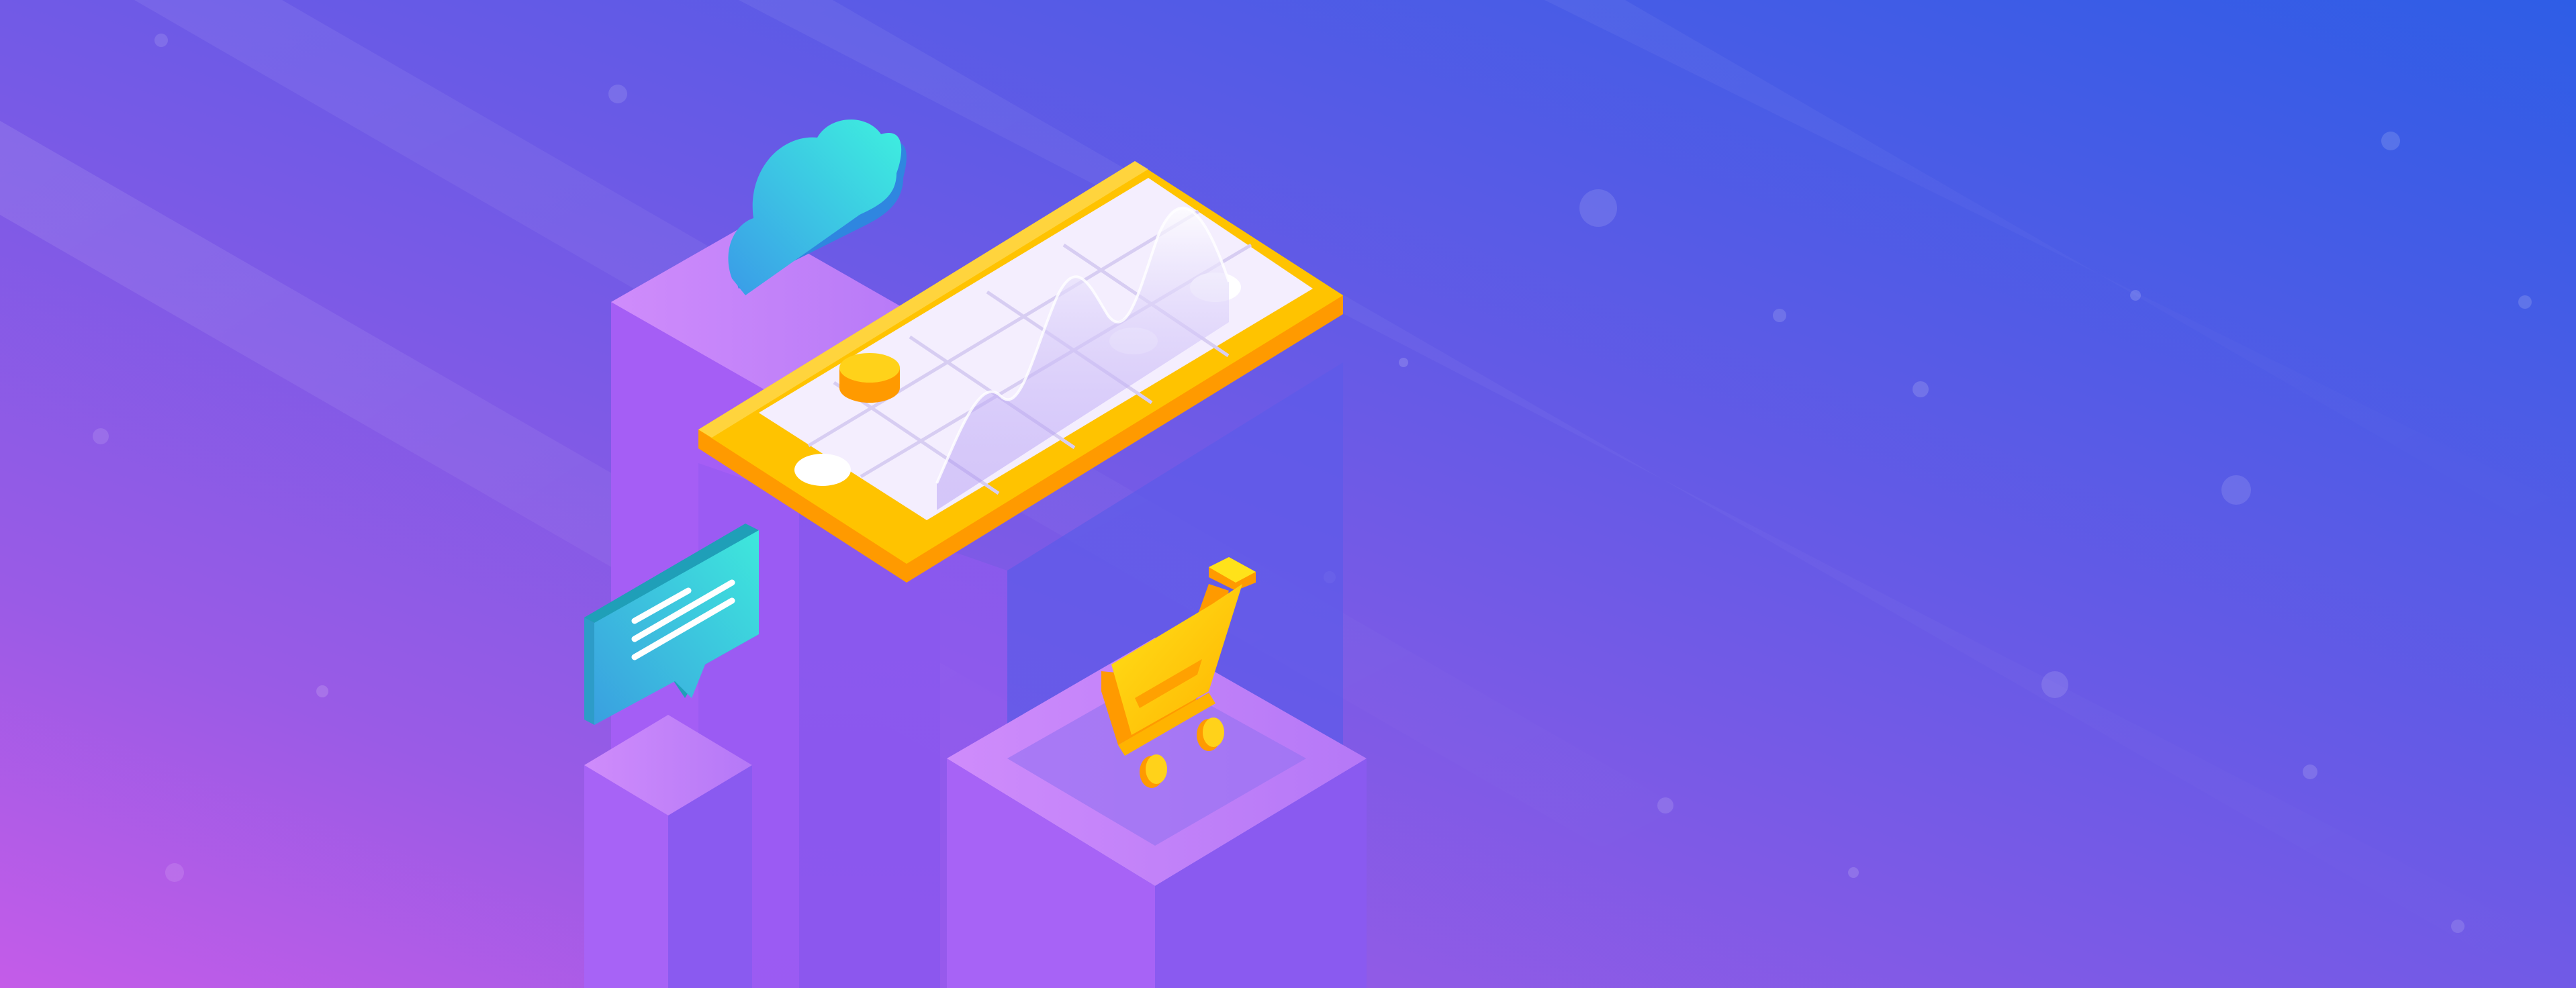 Image resolution: width=2576 pixels, height=988 pixels. I want to click on coin-icon, so click(869, 378).